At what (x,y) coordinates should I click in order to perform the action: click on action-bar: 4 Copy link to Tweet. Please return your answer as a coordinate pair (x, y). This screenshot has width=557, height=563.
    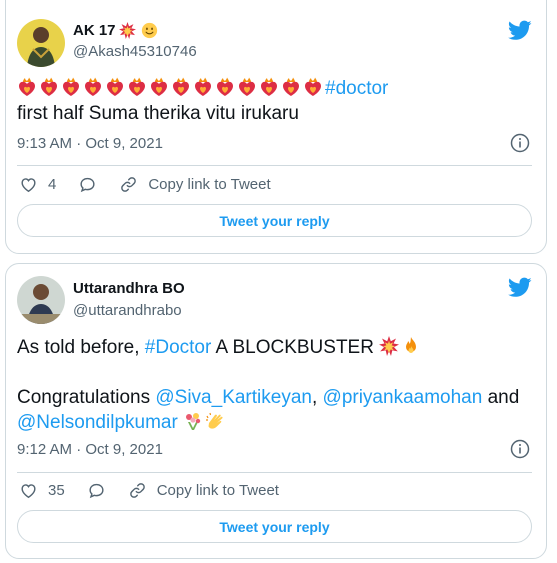
    Looking at the image, I should click on (156, 184).